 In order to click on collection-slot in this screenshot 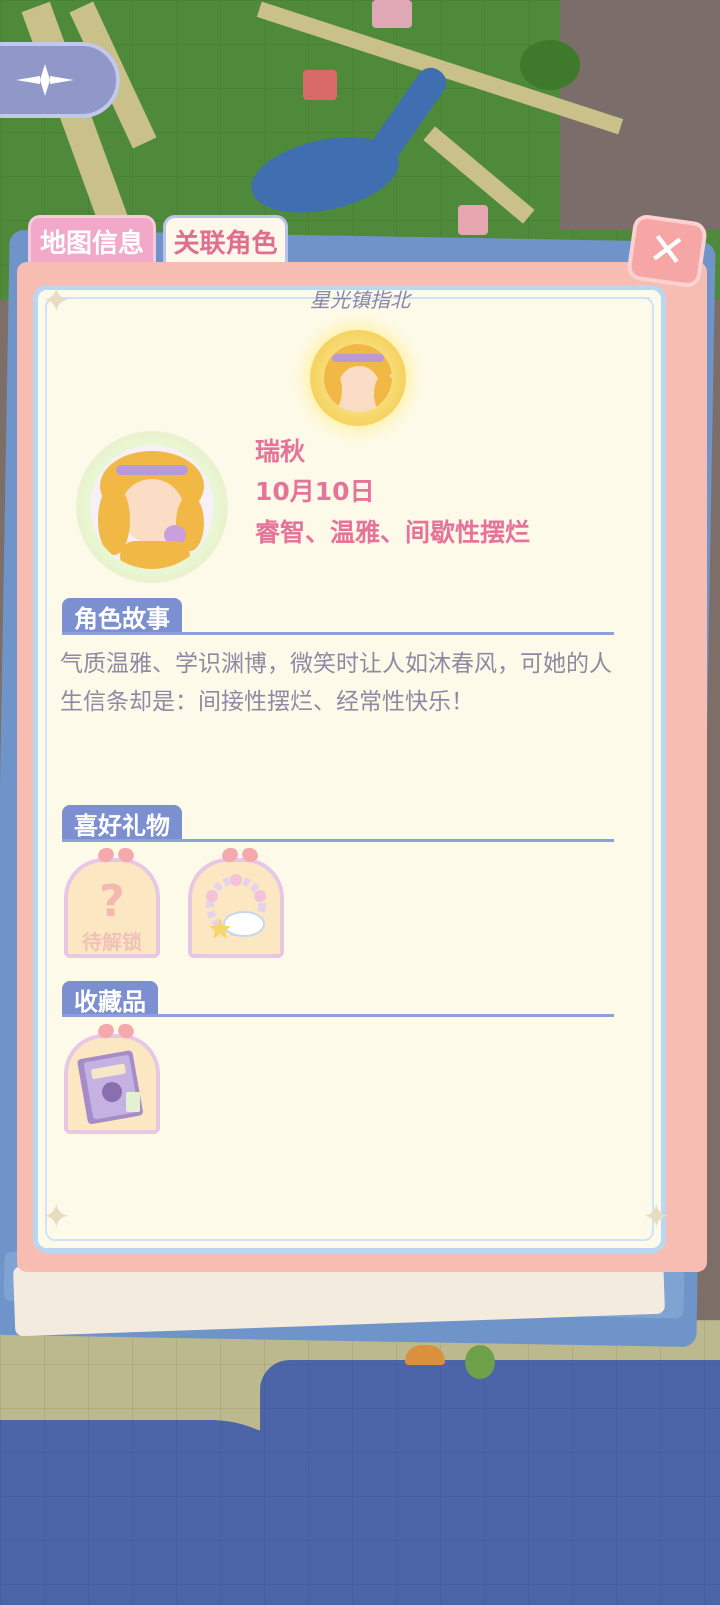, I will do `click(112, 1084)`.